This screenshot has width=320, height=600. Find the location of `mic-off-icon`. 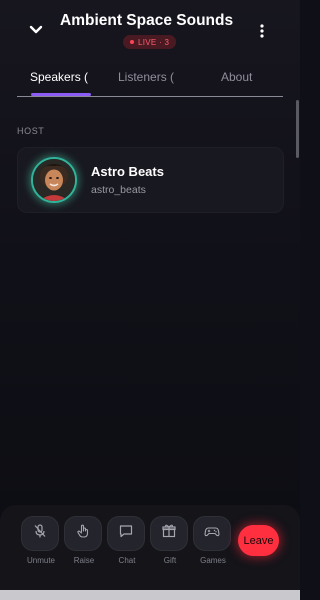

mic-off-icon is located at coordinates (40, 533).